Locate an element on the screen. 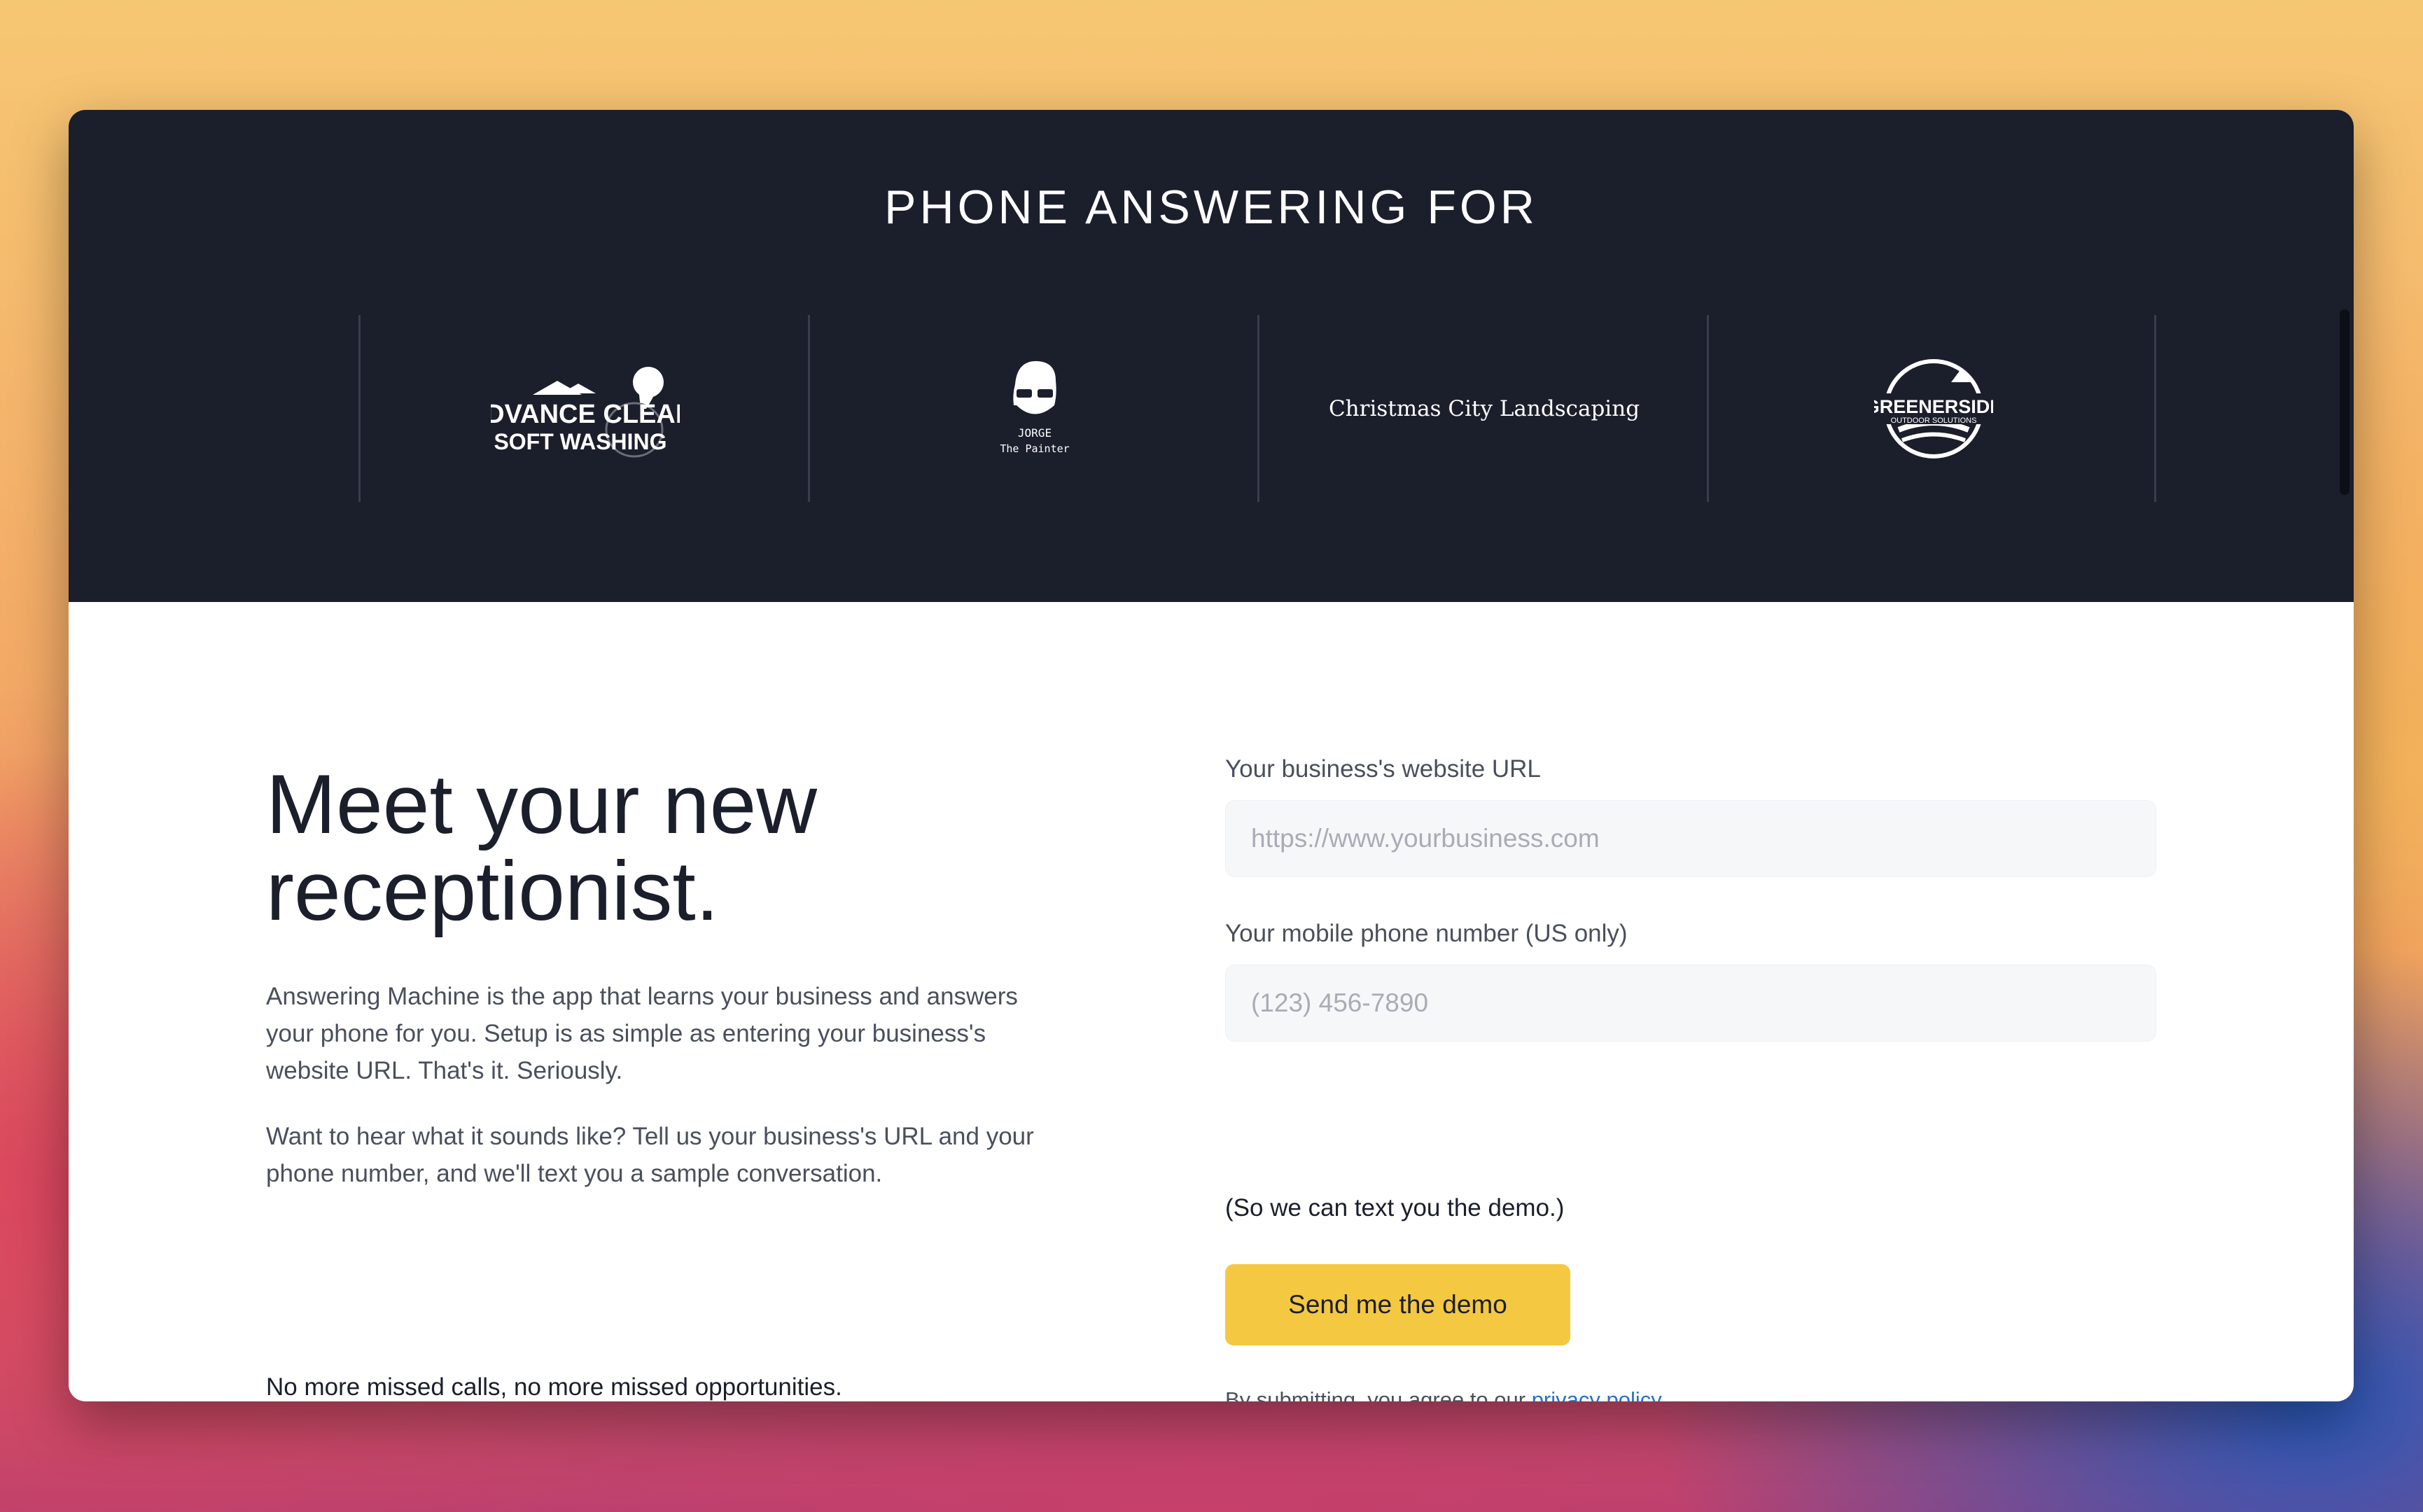  jorge-line1: JORGE is located at coordinates (1035, 433).